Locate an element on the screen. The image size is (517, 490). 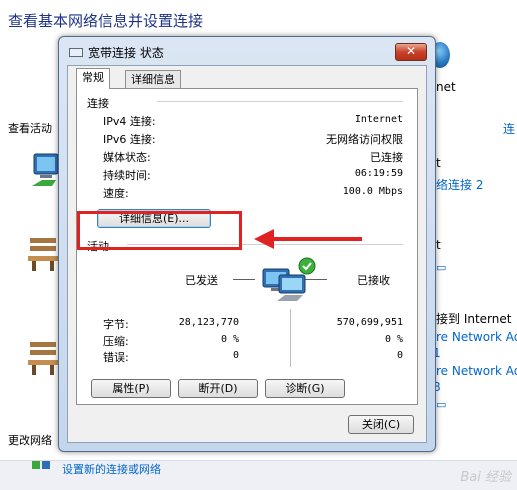
speed-value: 100.0 Mbps is located at coordinates (372, 191).